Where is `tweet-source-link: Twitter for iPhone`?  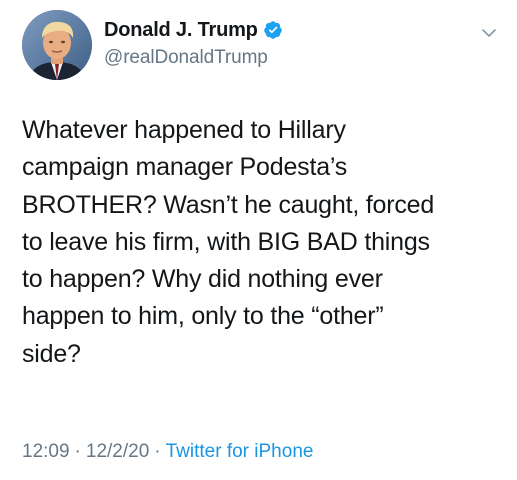 tweet-source-link: Twitter for iPhone is located at coordinates (240, 452).